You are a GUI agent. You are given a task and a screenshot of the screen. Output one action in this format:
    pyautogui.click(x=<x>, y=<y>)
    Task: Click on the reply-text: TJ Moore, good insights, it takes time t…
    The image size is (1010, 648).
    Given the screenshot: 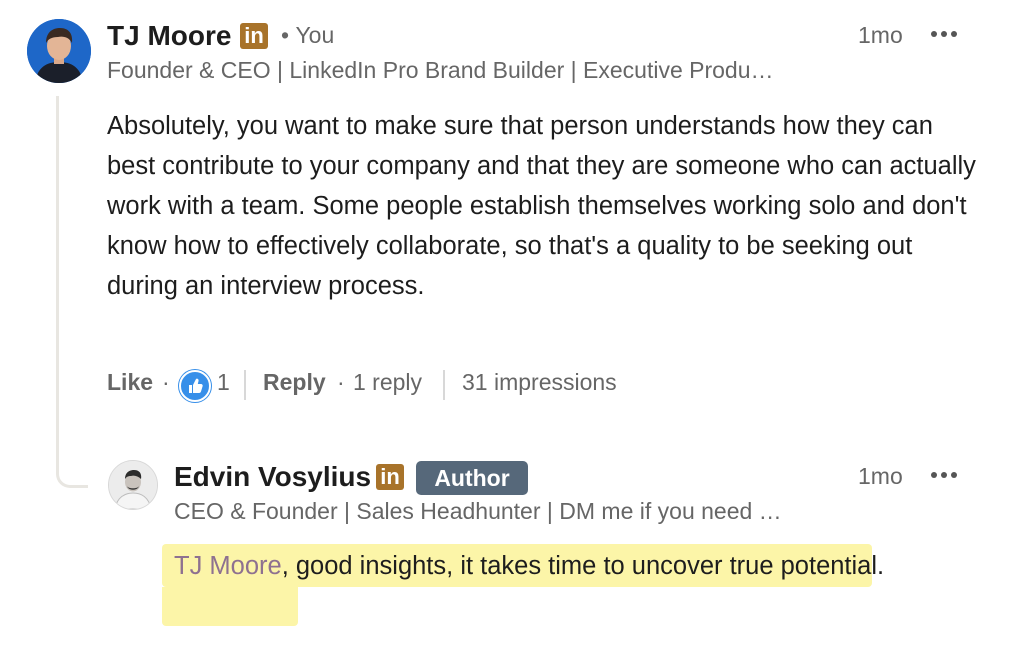 What is the action you would take?
    pyautogui.click(x=534, y=566)
    